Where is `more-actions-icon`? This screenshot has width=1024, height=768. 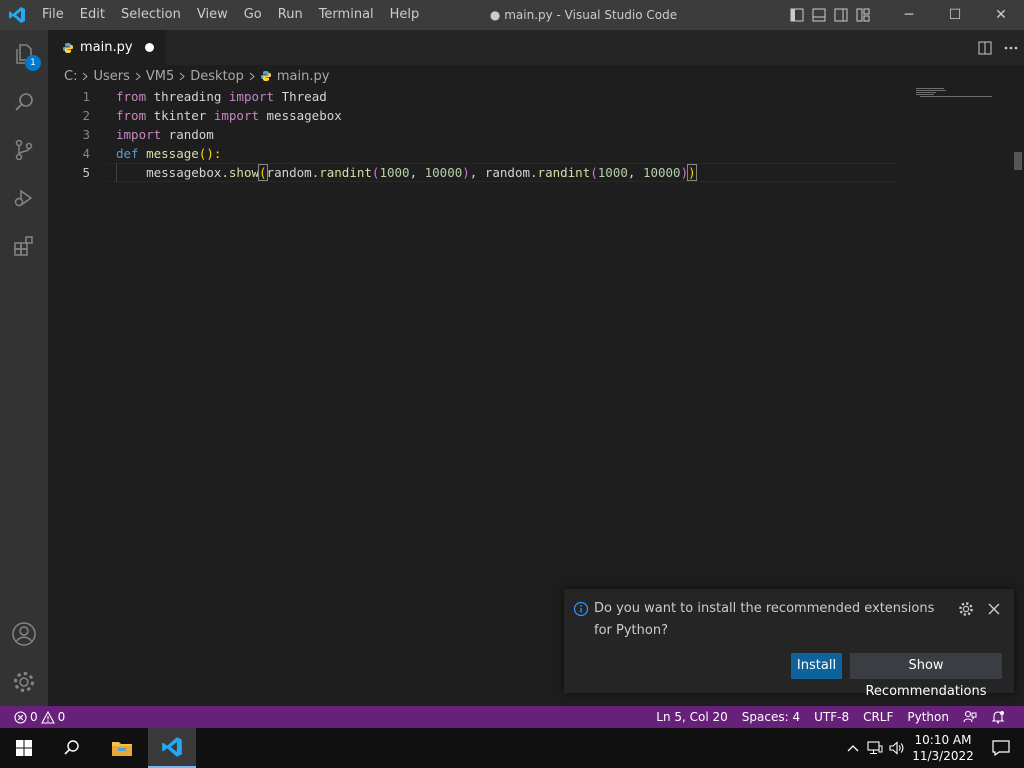
more-actions-icon is located at coordinates (1011, 47).